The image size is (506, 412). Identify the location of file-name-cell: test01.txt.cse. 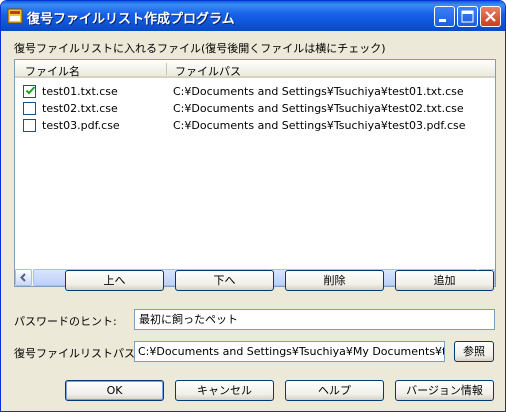
(80, 91).